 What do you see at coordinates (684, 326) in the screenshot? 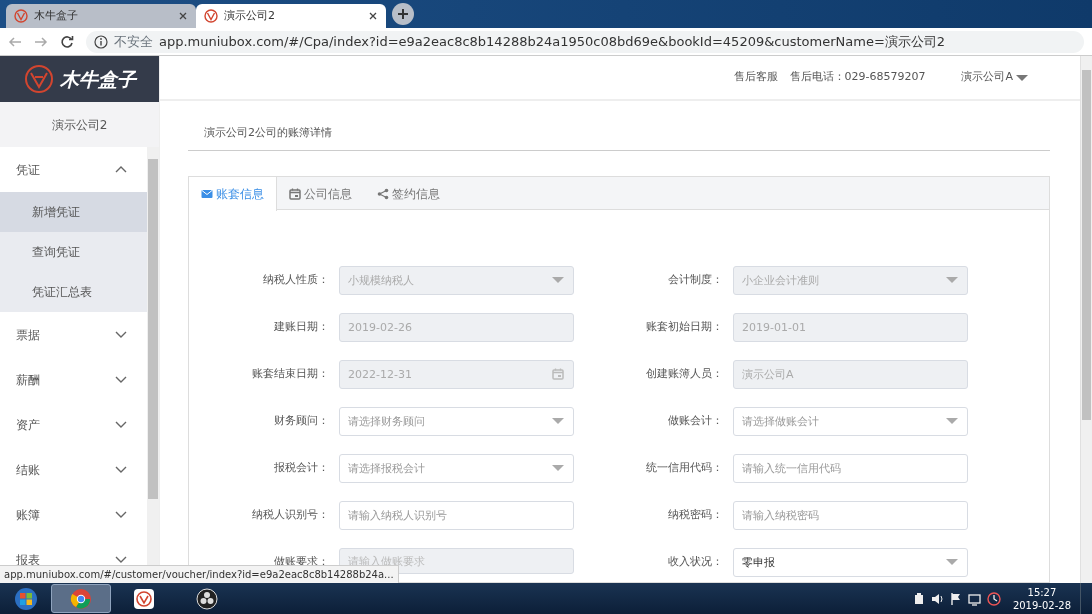
I see `field-label: 账套初始日期：` at bounding box center [684, 326].